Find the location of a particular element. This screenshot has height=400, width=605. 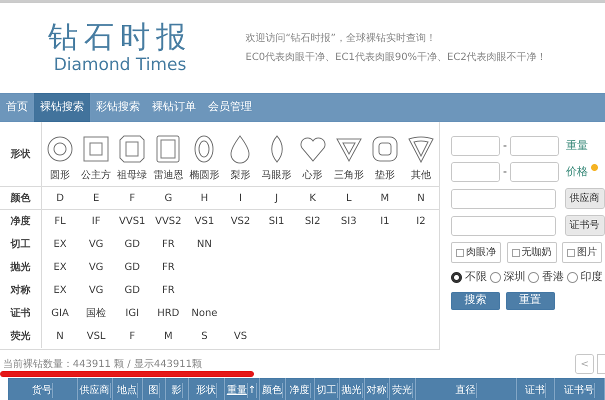

checkbox-option: 肉眼净 is located at coordinates (476, 252).